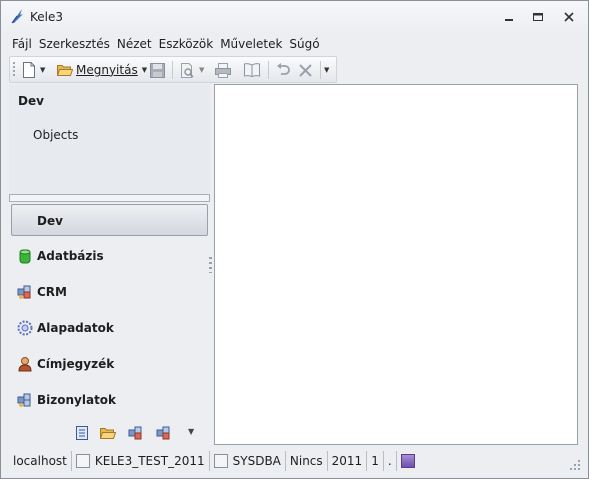 The image size is (589, 479). What do you see at coordinates (74, 44) in the screenshot?
I see `menu-edit: Szerkesztés` at bounding box center [74, 44].